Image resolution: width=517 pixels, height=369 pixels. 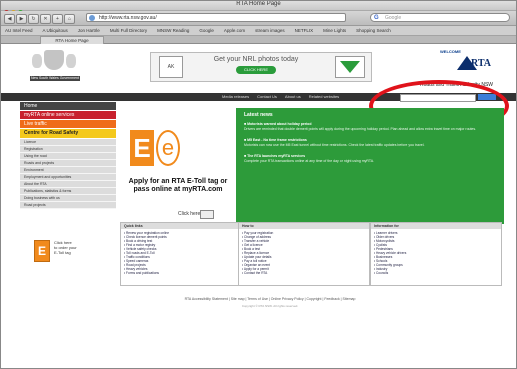 I want to click on sidebar-item-myrta: myRTA online services, so click(x=68, y=115).